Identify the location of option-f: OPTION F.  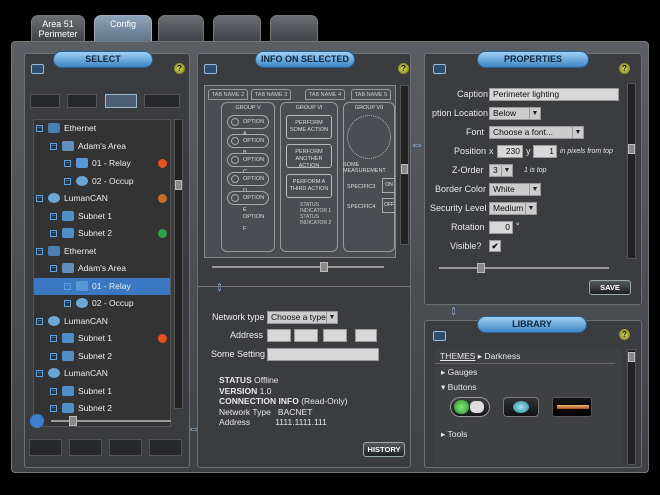
(248, 221).